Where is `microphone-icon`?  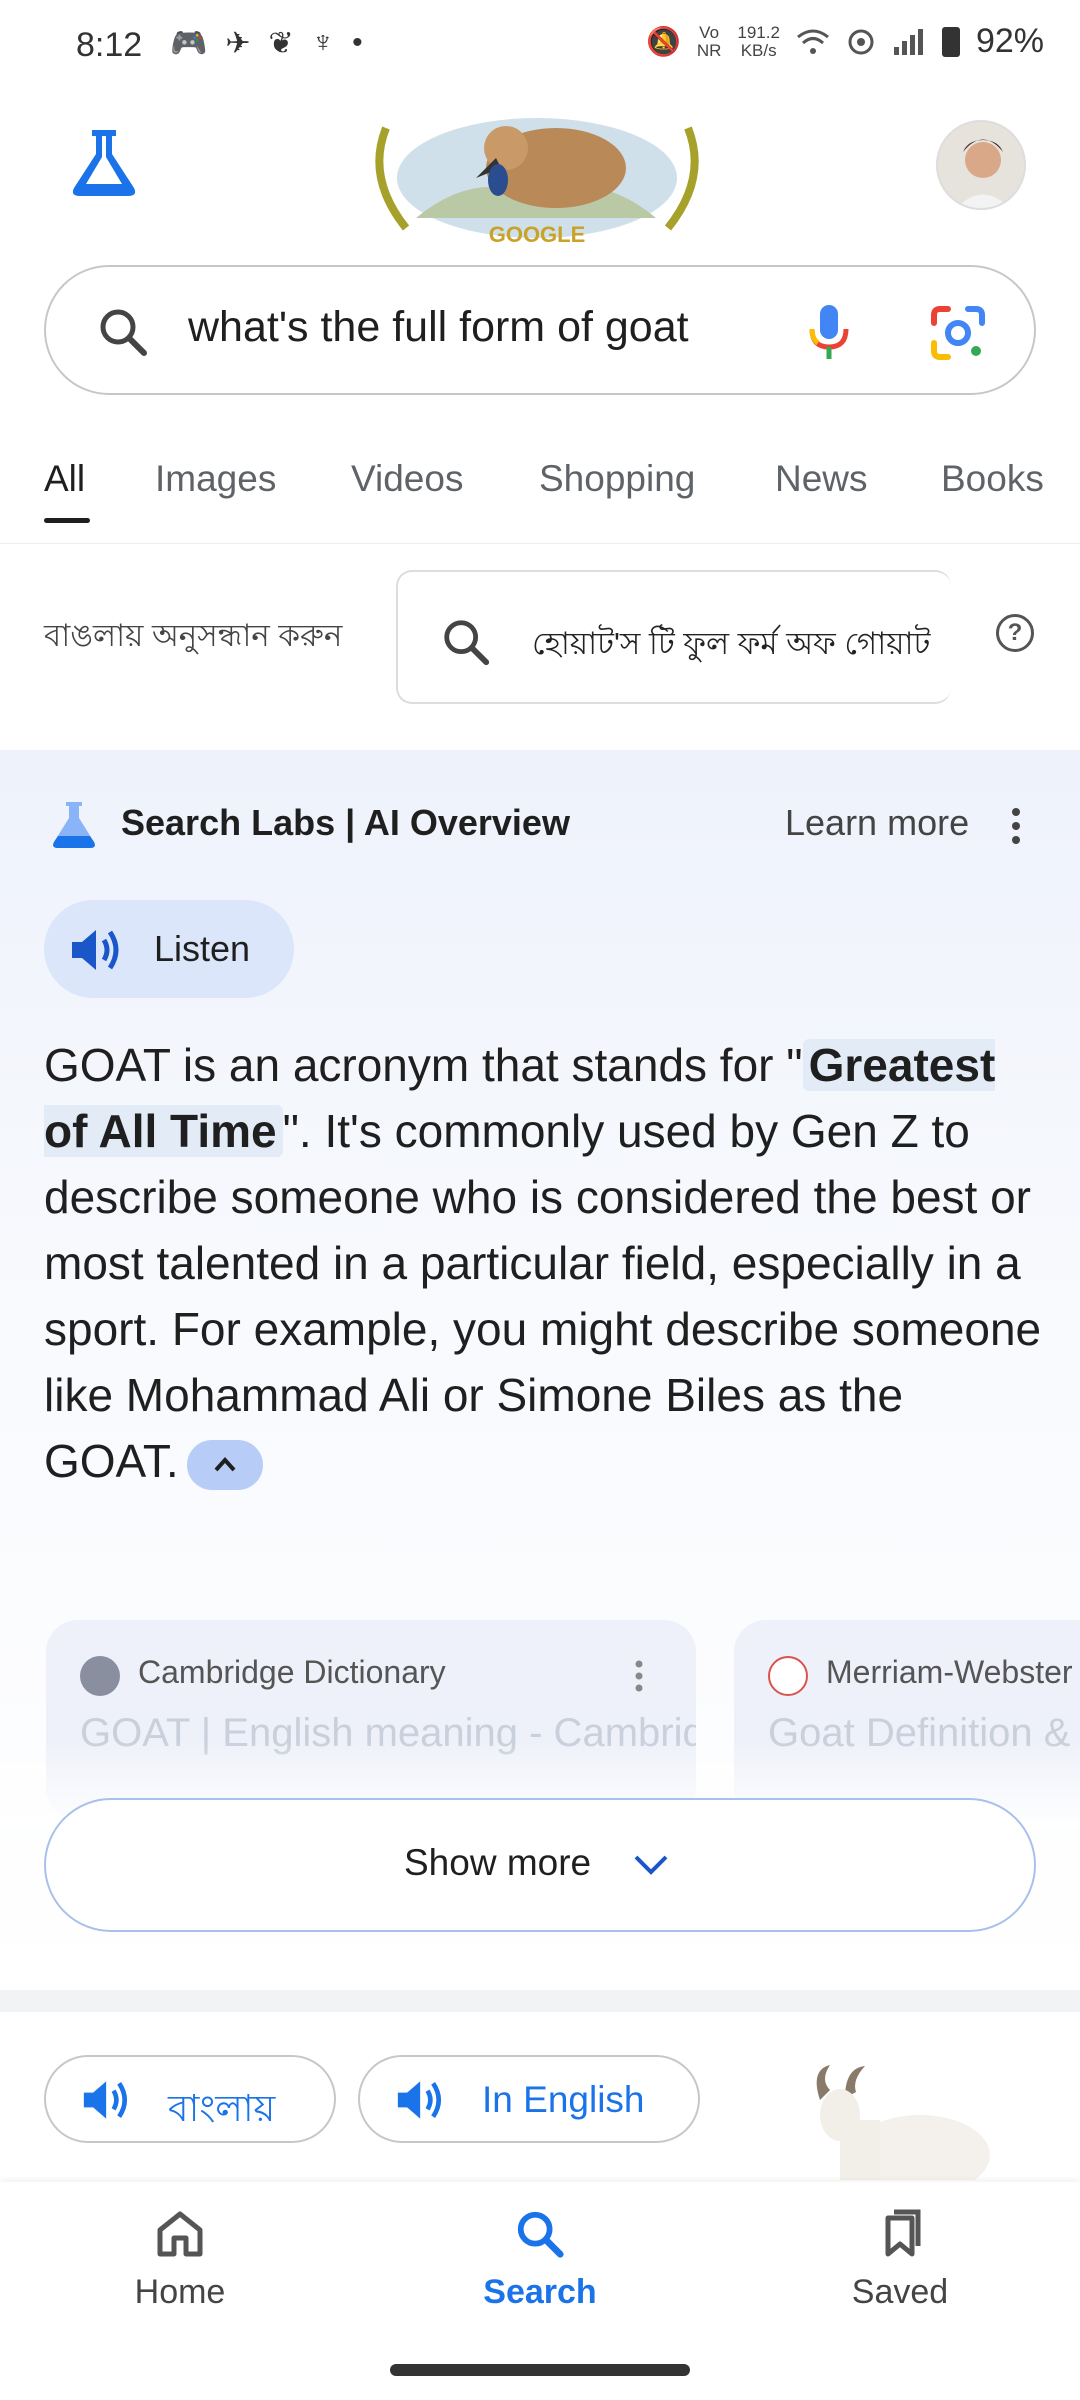 microphone-icon is located at coordinates (829, 333).